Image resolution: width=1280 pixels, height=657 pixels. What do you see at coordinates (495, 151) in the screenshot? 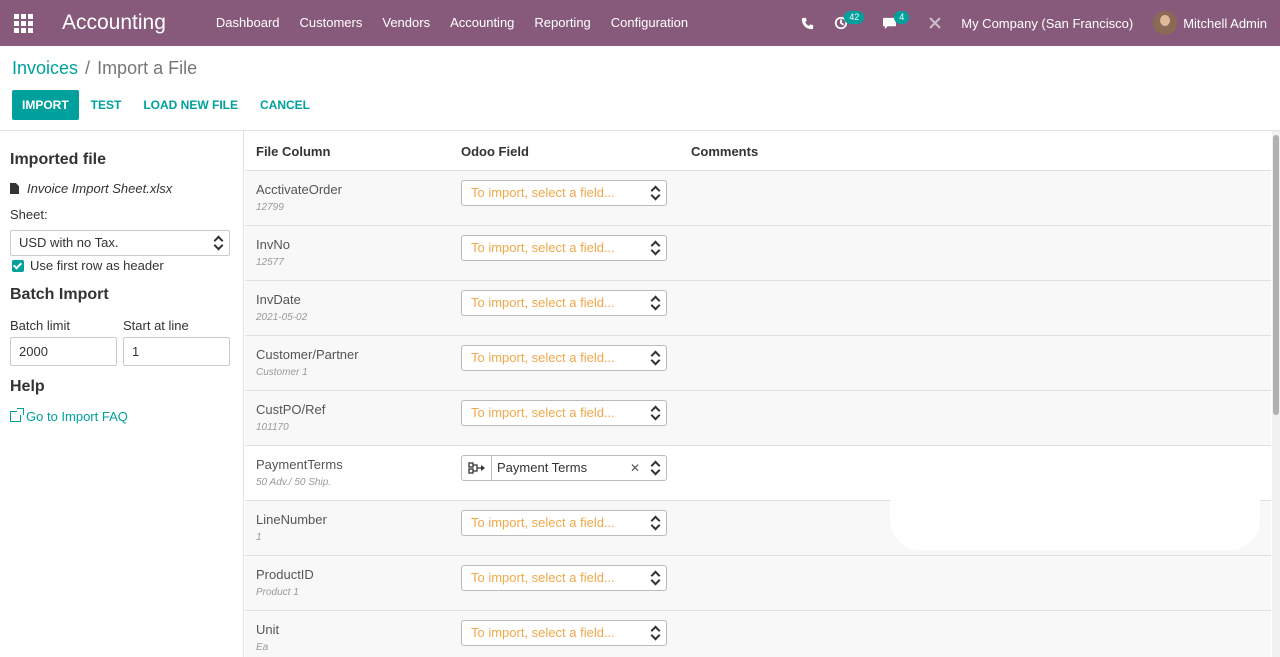
I see `header-odoo-field: Odoo Field` at bounding box center [495, 151].